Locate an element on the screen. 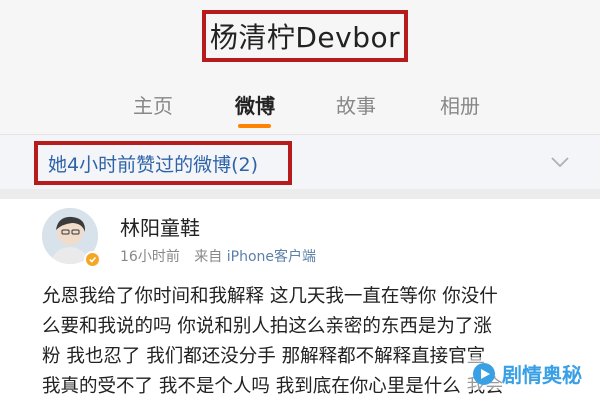 The height and width of the screenshot is (400, 600). profile-title: 杨清柠Devbor is located at coordinates (305, 37).